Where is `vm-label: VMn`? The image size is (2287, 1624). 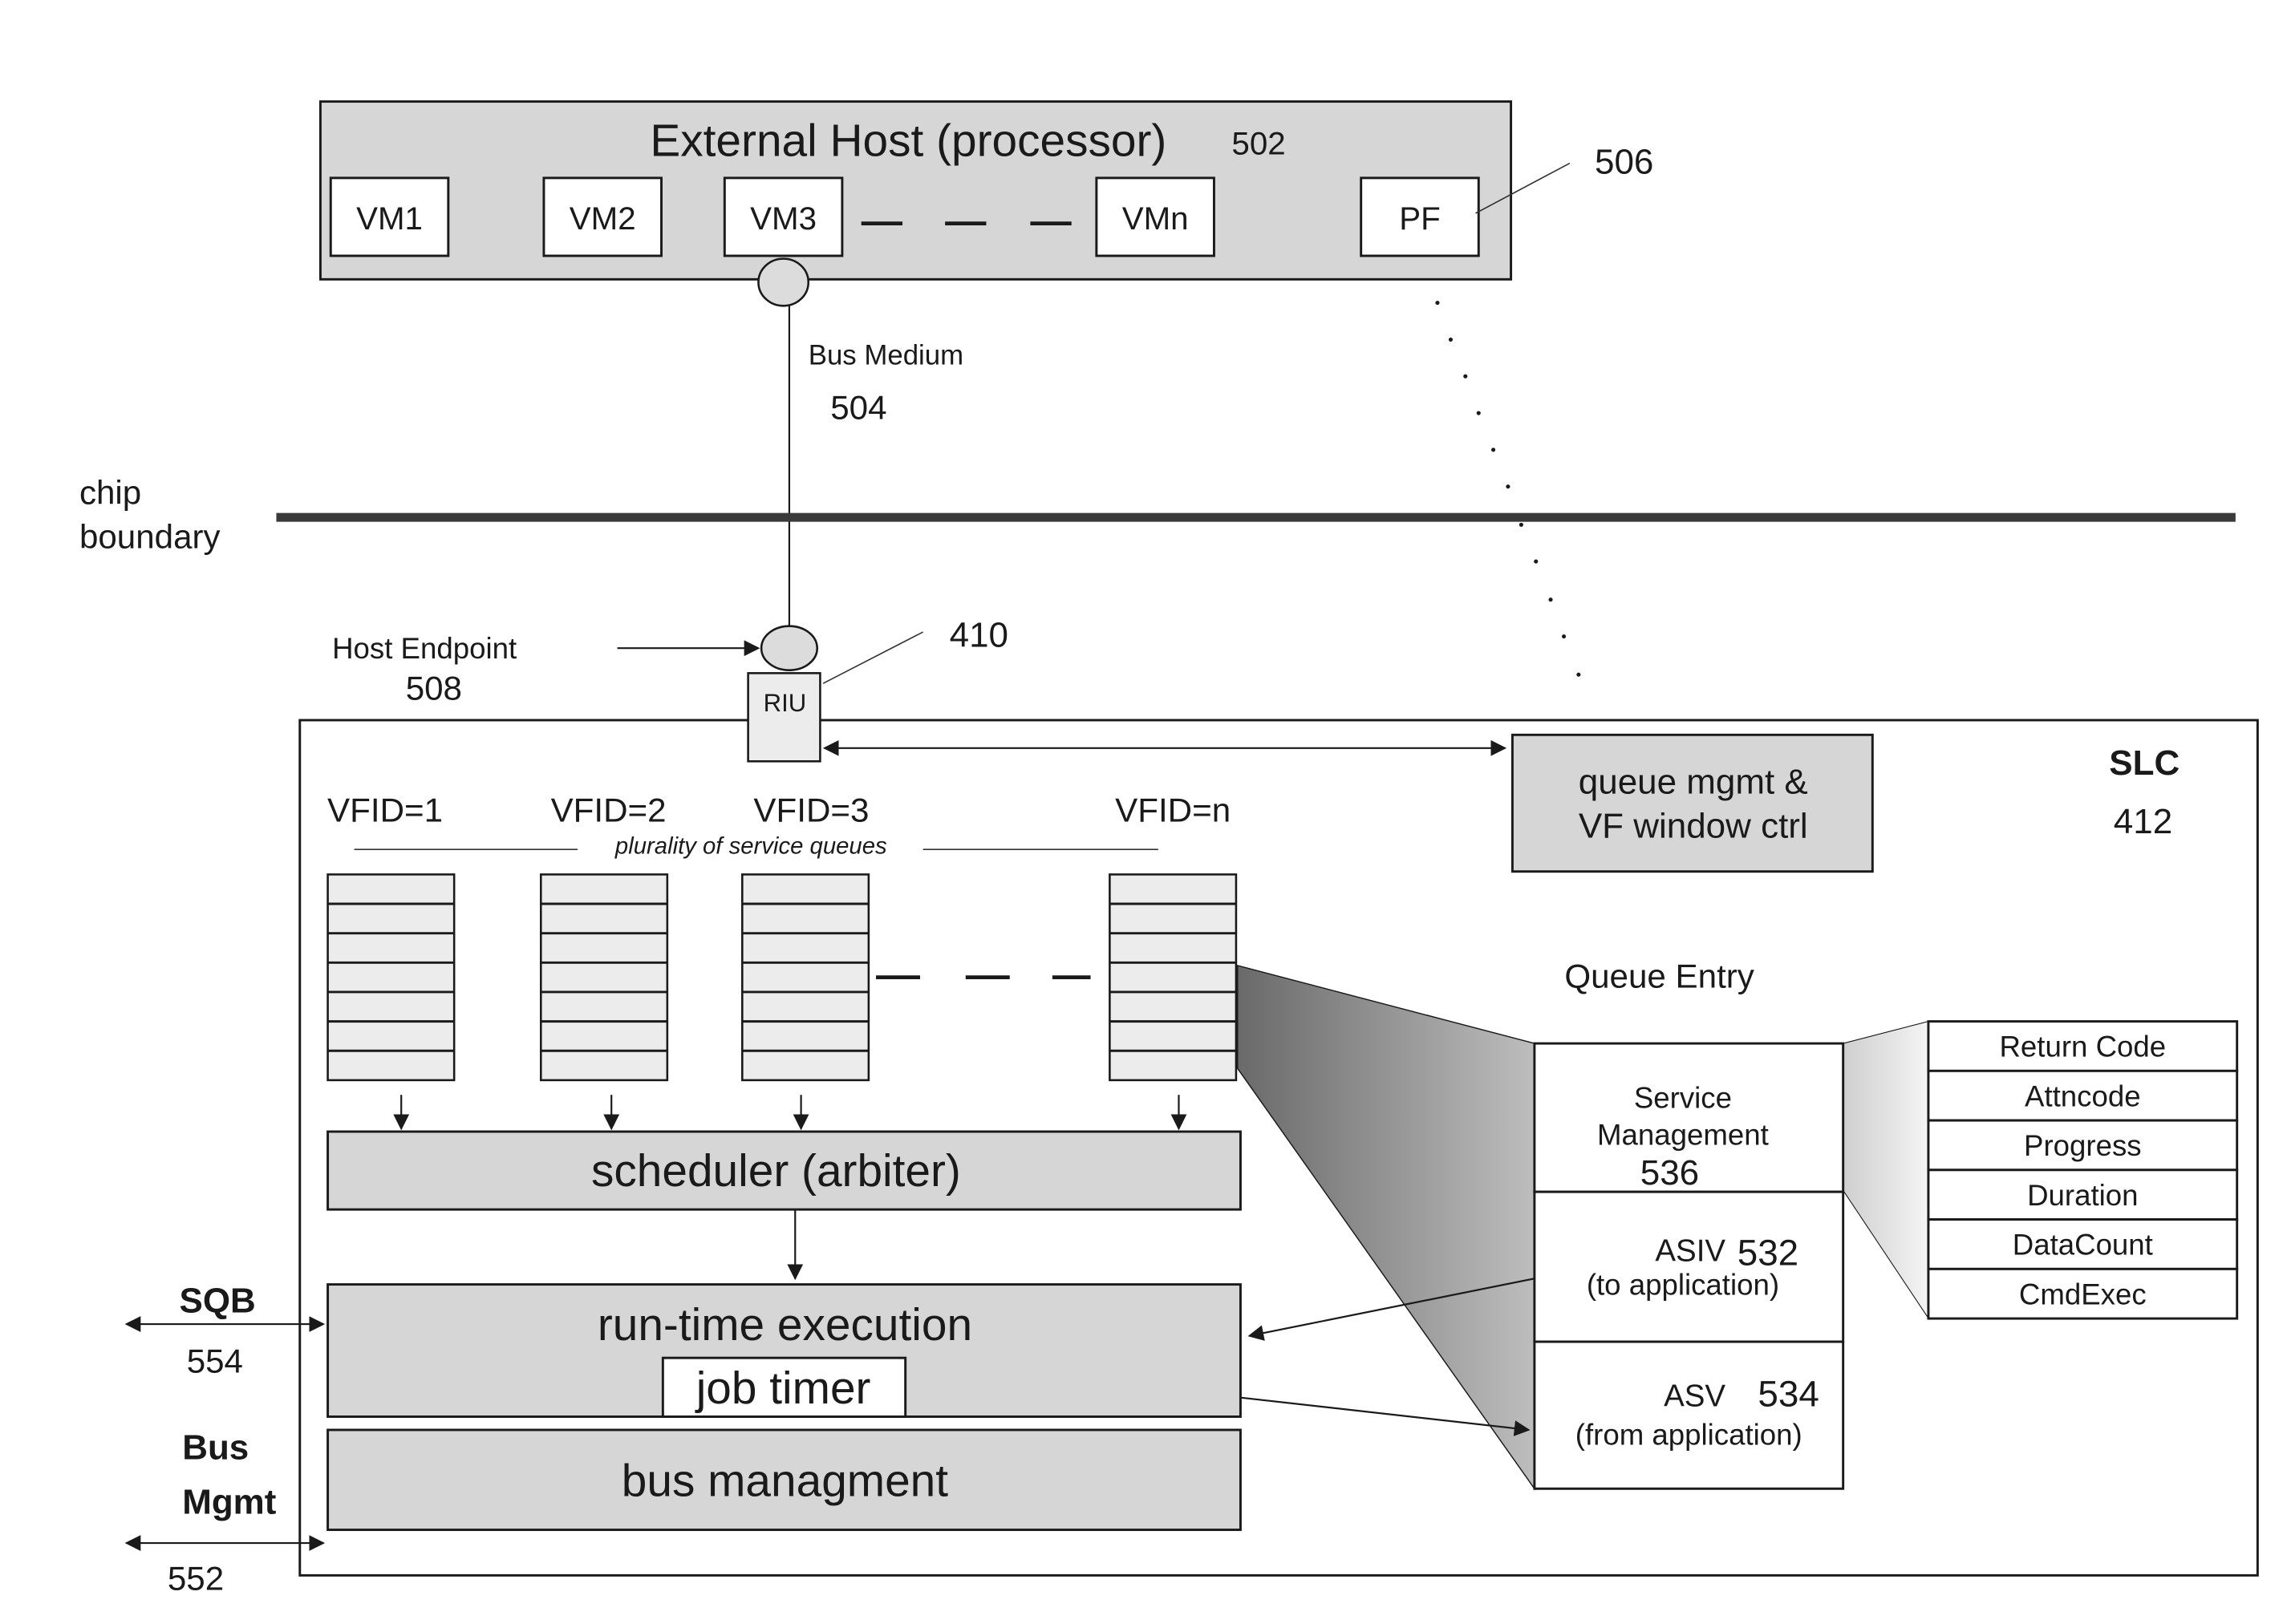
vm-label: VMn is located at coordinates (1155, 218).